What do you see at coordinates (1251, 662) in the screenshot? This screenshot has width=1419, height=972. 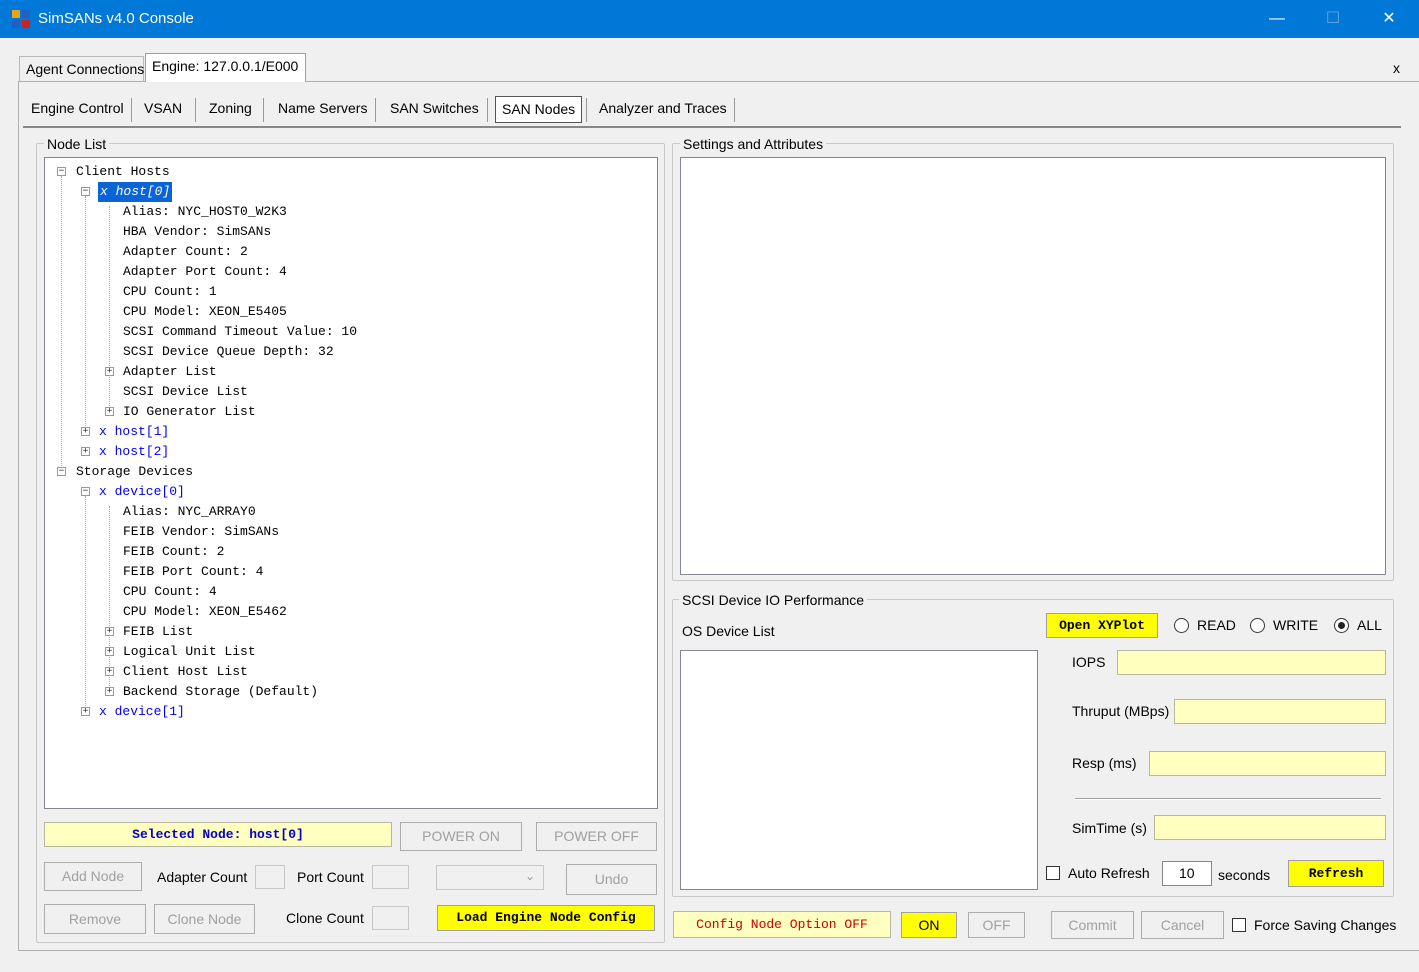 I see `iops-field` at bounding box center [1251, 662].